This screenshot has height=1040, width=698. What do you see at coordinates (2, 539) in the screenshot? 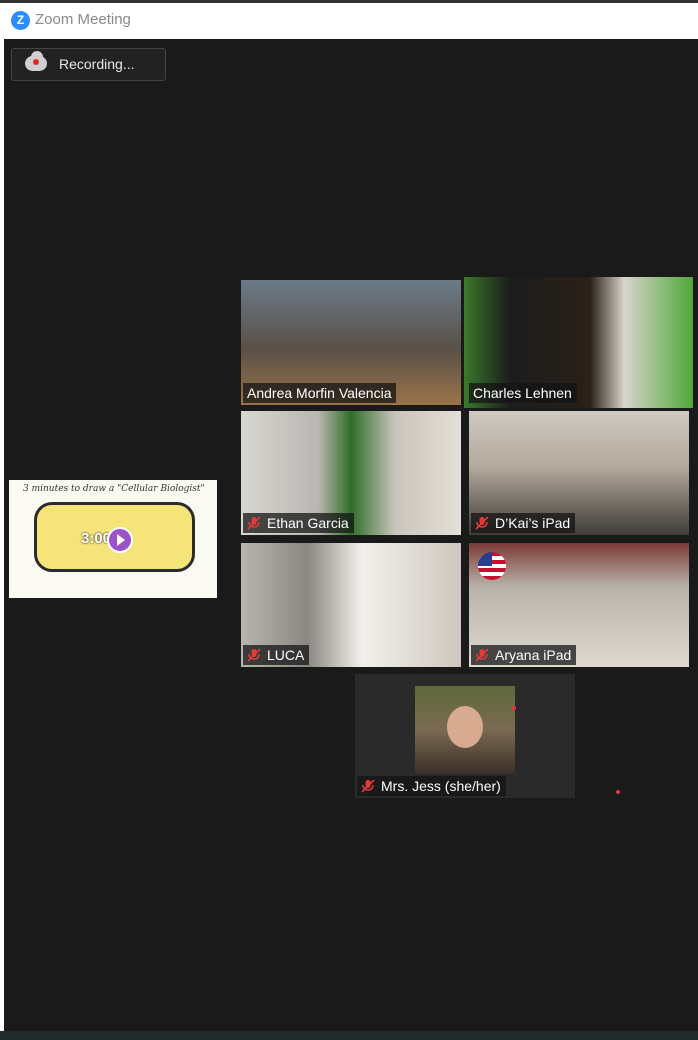
I see `window-edge` at bounding box center [2, 539].